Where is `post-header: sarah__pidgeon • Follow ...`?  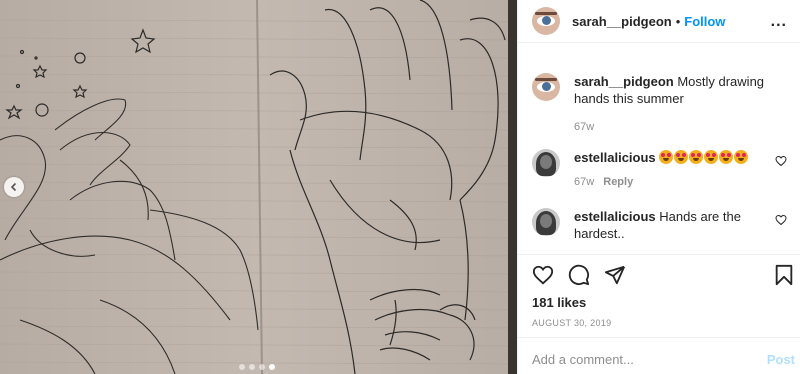 post-header: sarah__pidgeon • Follow ... is located at coordinates (659, 21).